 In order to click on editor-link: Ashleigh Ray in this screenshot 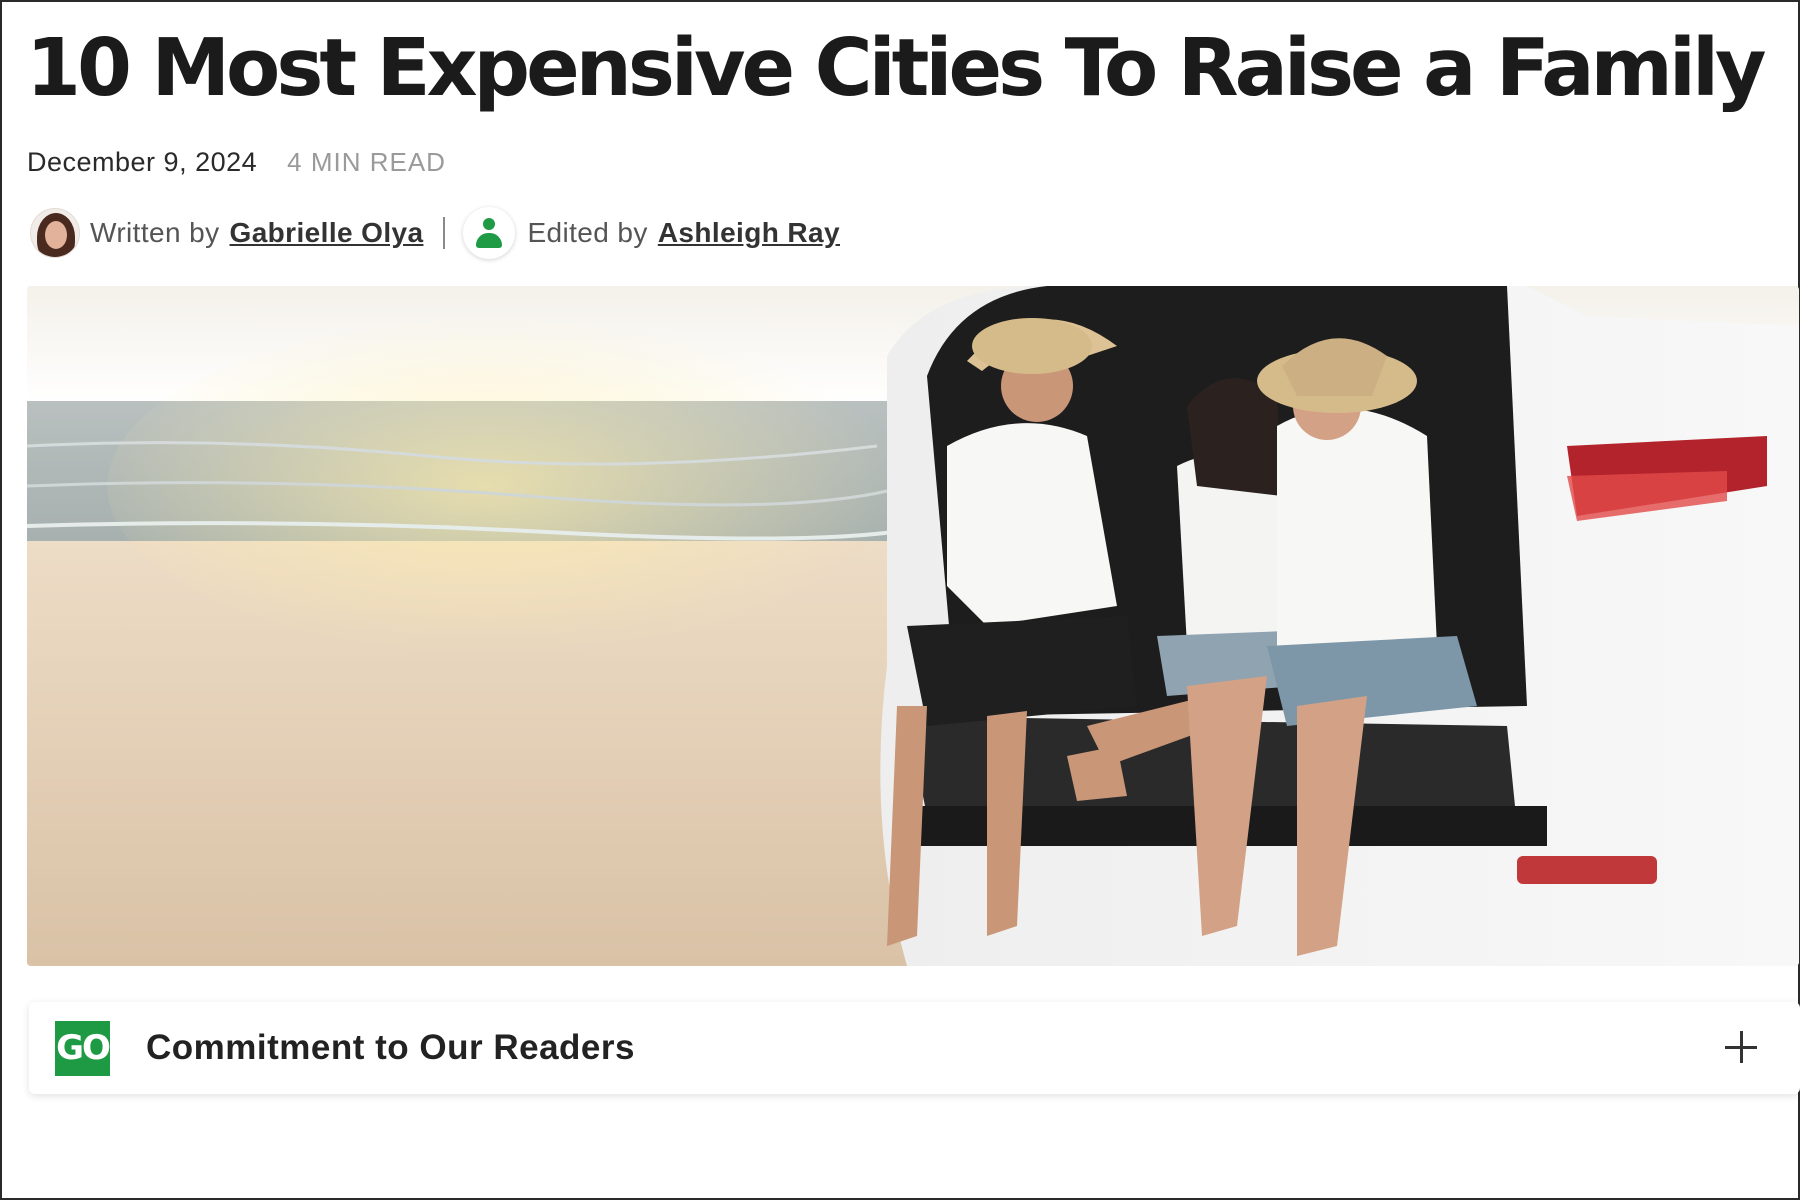, I will do `click(749, 233)`.